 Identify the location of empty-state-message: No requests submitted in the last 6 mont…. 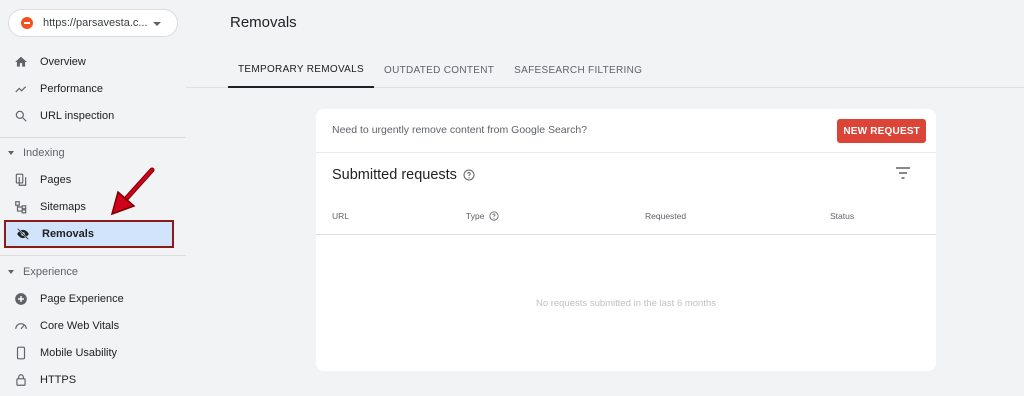
(626, 303).